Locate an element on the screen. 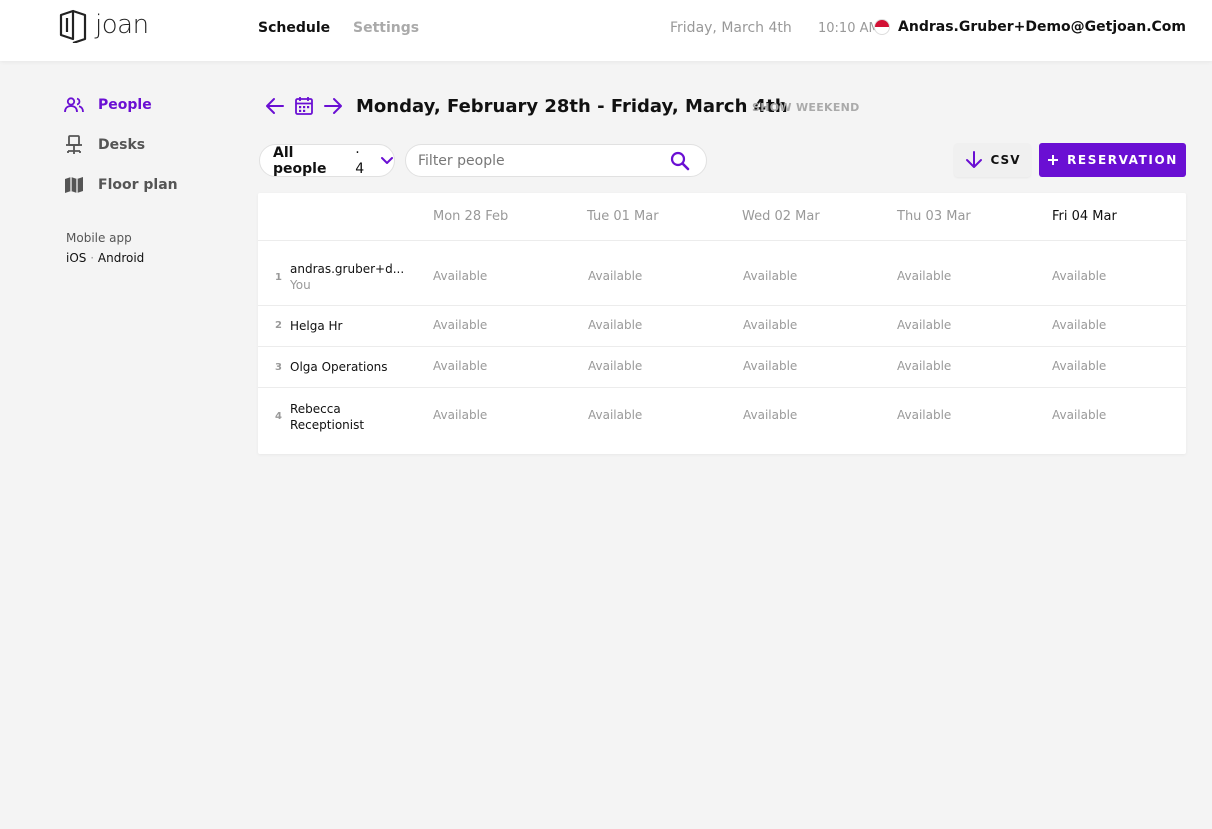 Image resolution: width=1212 pixels, height=829 pixels. person-name-text: Rebecca Receptionist is located at coordinates (327, 417).